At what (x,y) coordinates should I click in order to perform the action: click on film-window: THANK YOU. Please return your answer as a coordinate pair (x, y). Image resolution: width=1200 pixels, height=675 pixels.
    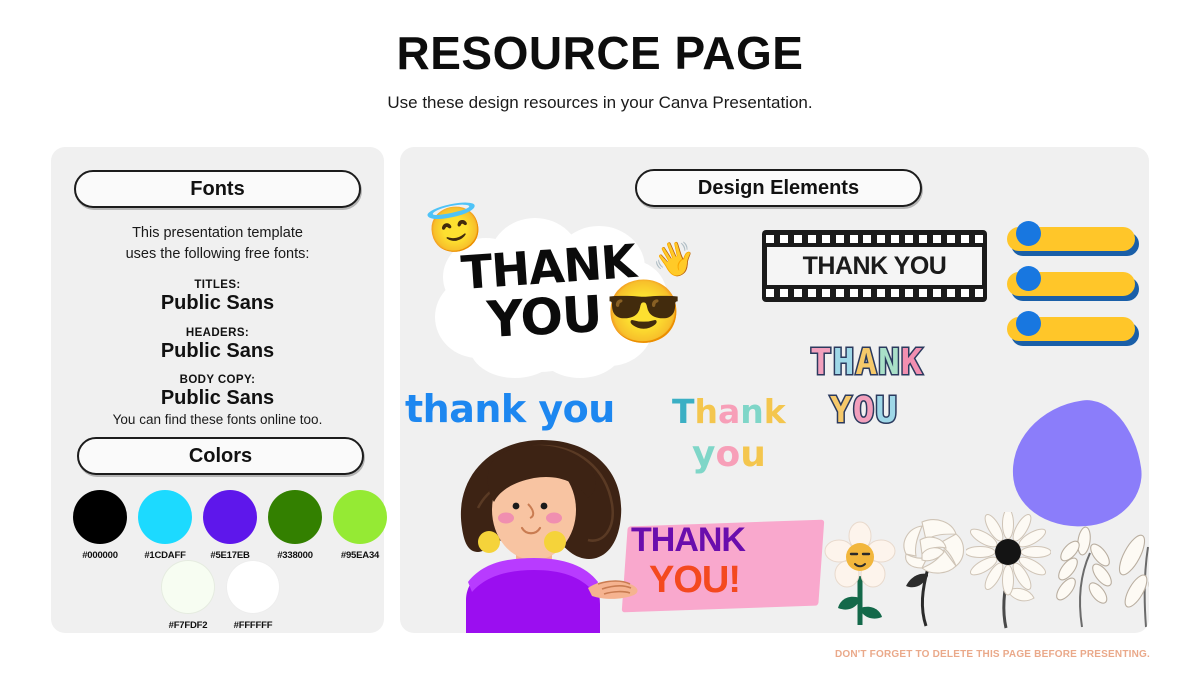
    Looking at the image, I should click on (874, 266).